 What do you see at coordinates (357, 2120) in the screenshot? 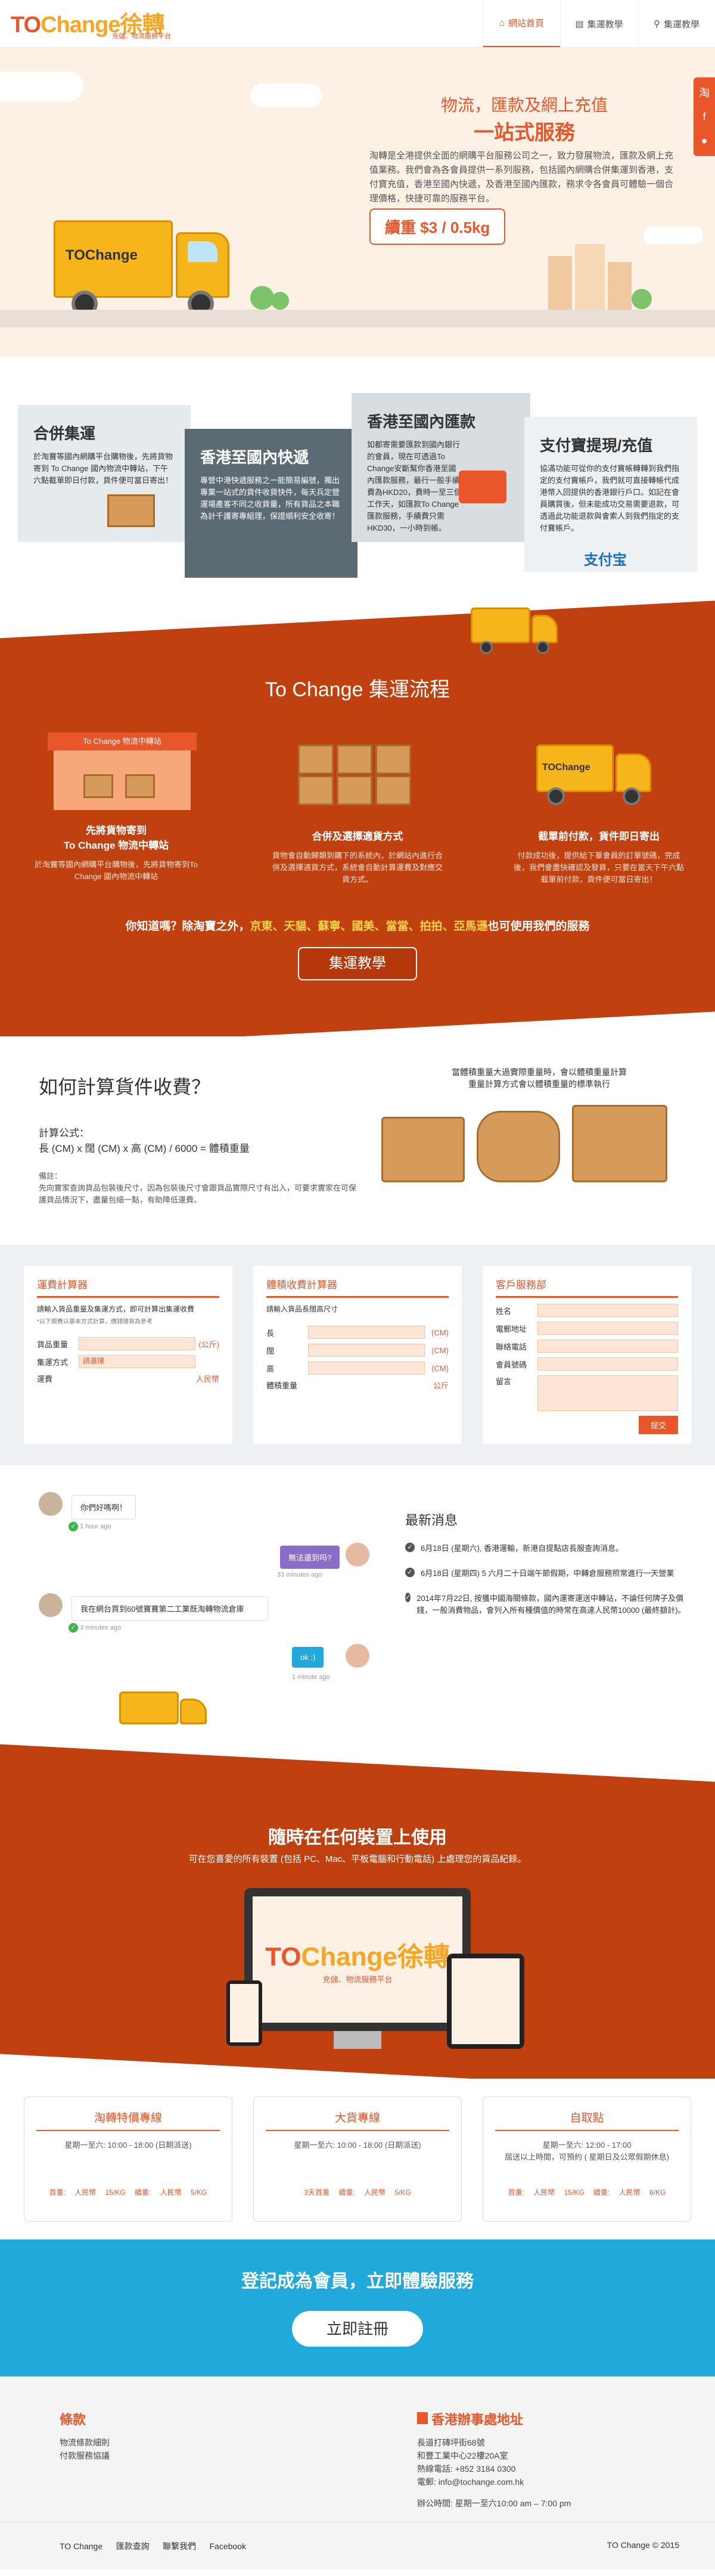
I see `branch-name: 大貨專線` at bounding box center [357, 2120].